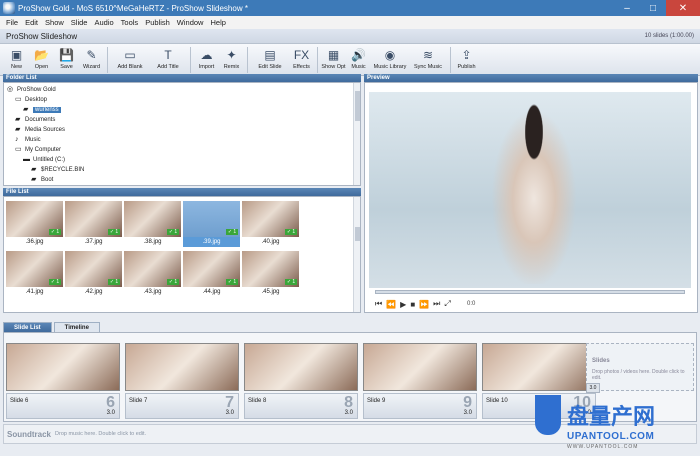  Describe the element at coordinates (466, 57) in the screenshot. I see `publish-button: ⇪ Publish` at that location.